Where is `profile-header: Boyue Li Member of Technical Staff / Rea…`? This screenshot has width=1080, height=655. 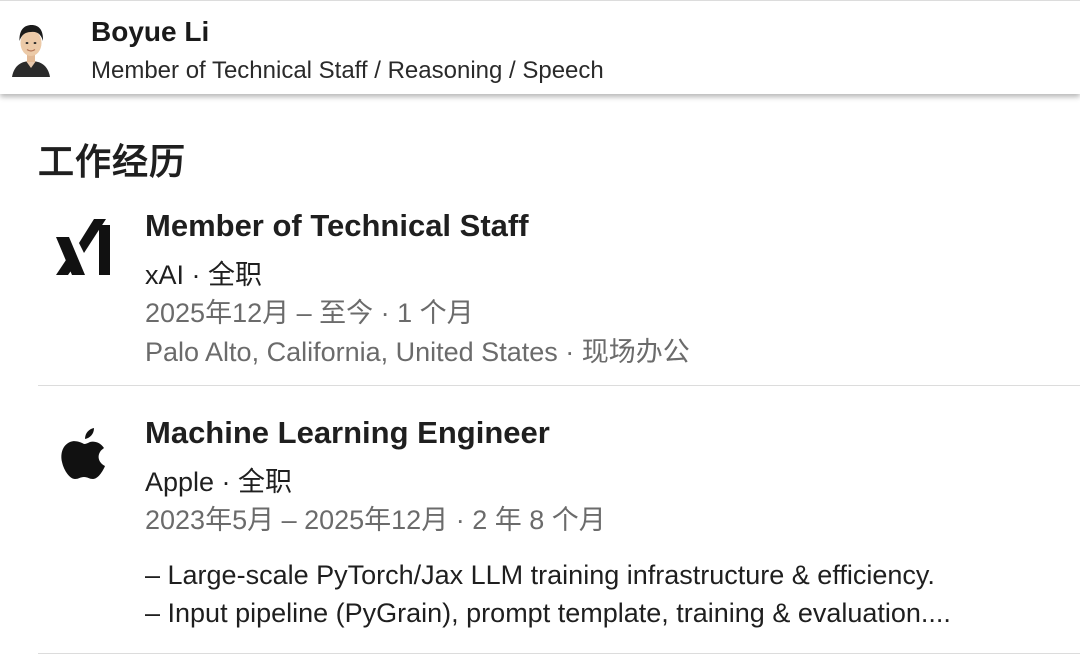 profile-header: Boyue Li Member of Technical Staff / Rea… is located at coordinates (540, 47).